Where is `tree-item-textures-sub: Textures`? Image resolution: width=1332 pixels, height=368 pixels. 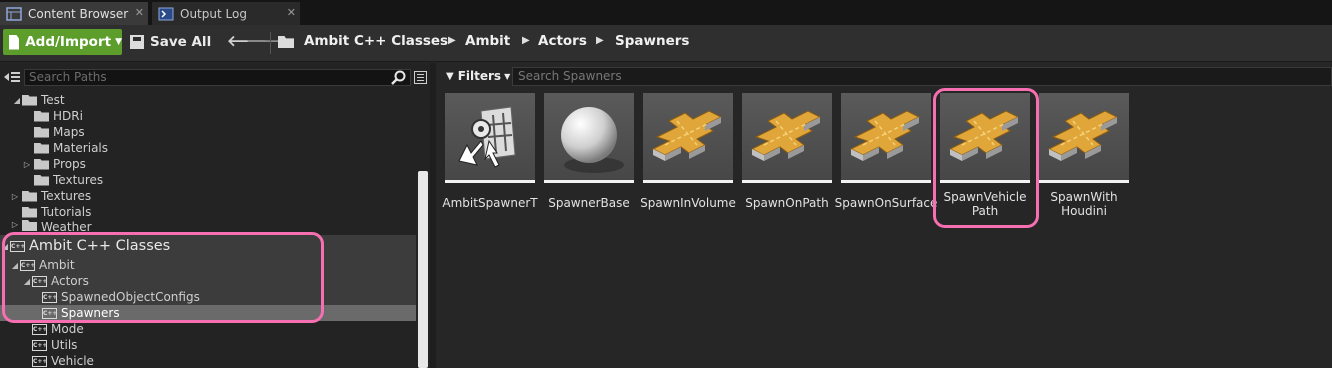
tree-item-textures-sub: Textures is located at coordinates (208, 180).